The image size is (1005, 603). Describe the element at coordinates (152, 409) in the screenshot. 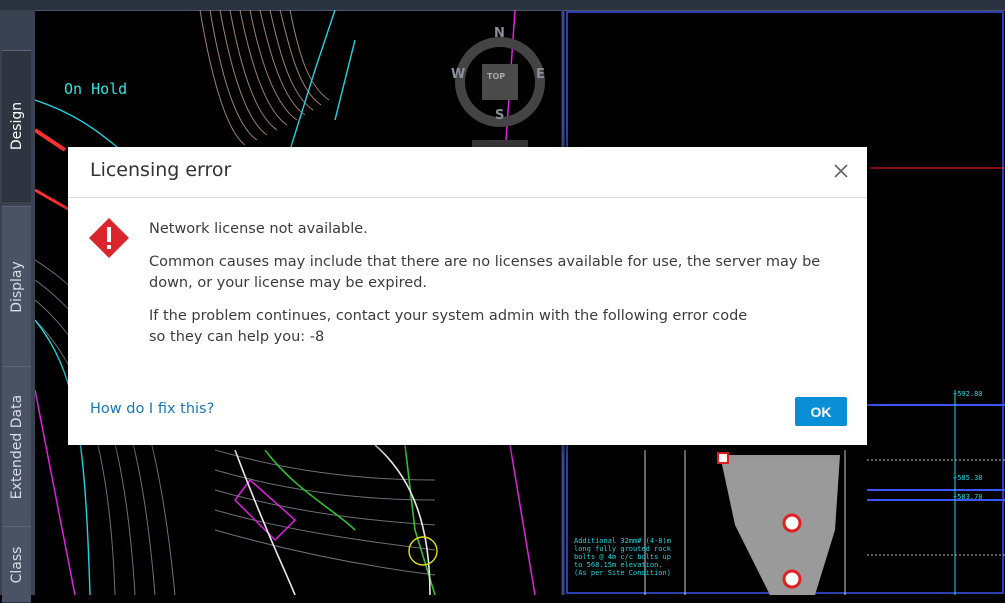

I see `help-link: How do I fix this?` at that location.